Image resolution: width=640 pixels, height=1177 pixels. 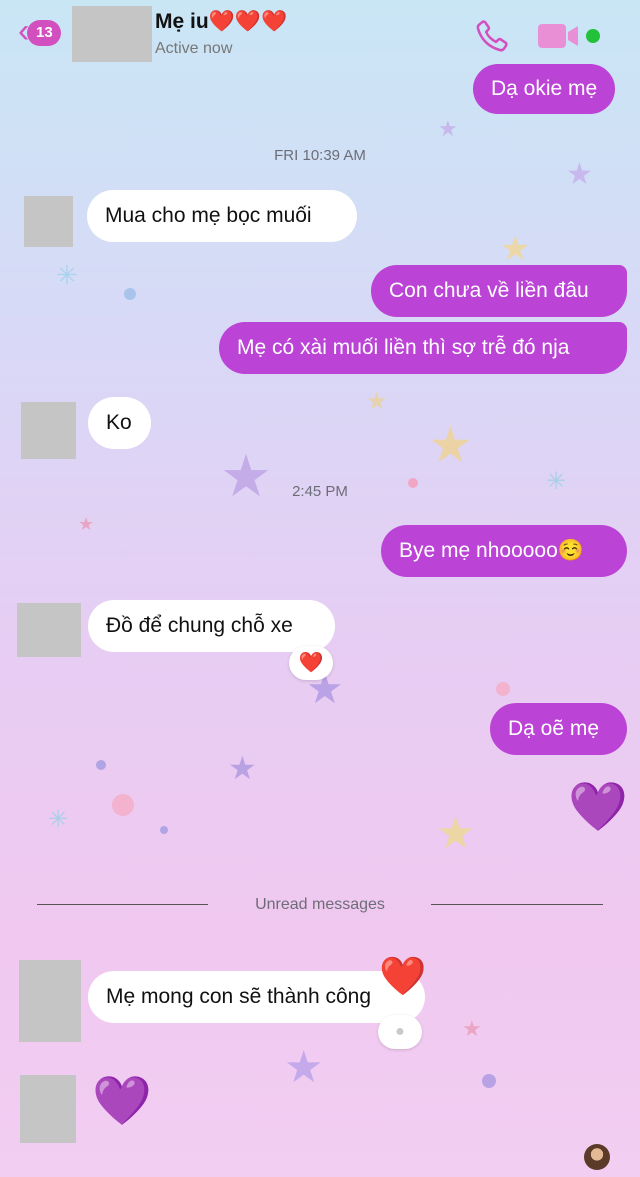 What do you see at coordinates (194, 48) in the screenshot?
I see `active-status: Active now` at bounding box center [194, 48].